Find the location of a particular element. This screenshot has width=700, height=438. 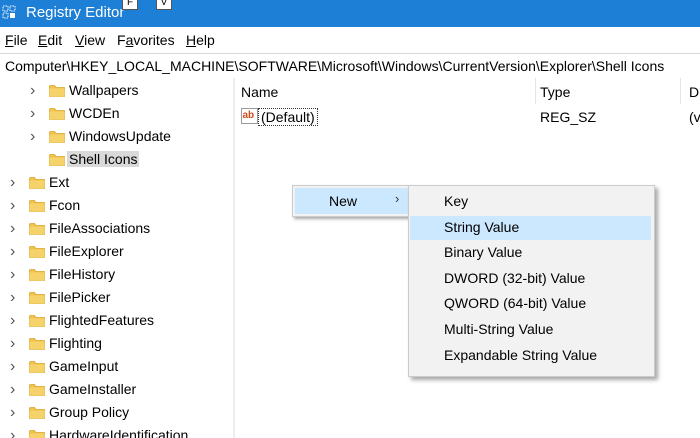

submenu-item-label: DWORD (32-bit) Value is located at coordinates (515, 277).